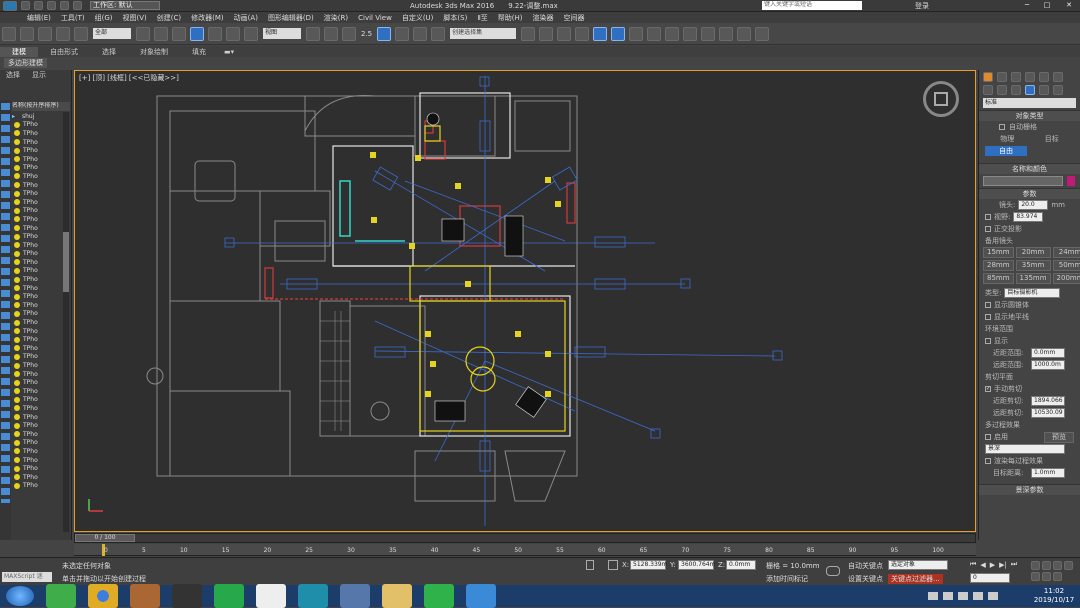 This screenshot has height=608, width=1080. Describe the element at coordinates (1058, 89) in the screenshot. I see `spacewarps-icon` at that location.